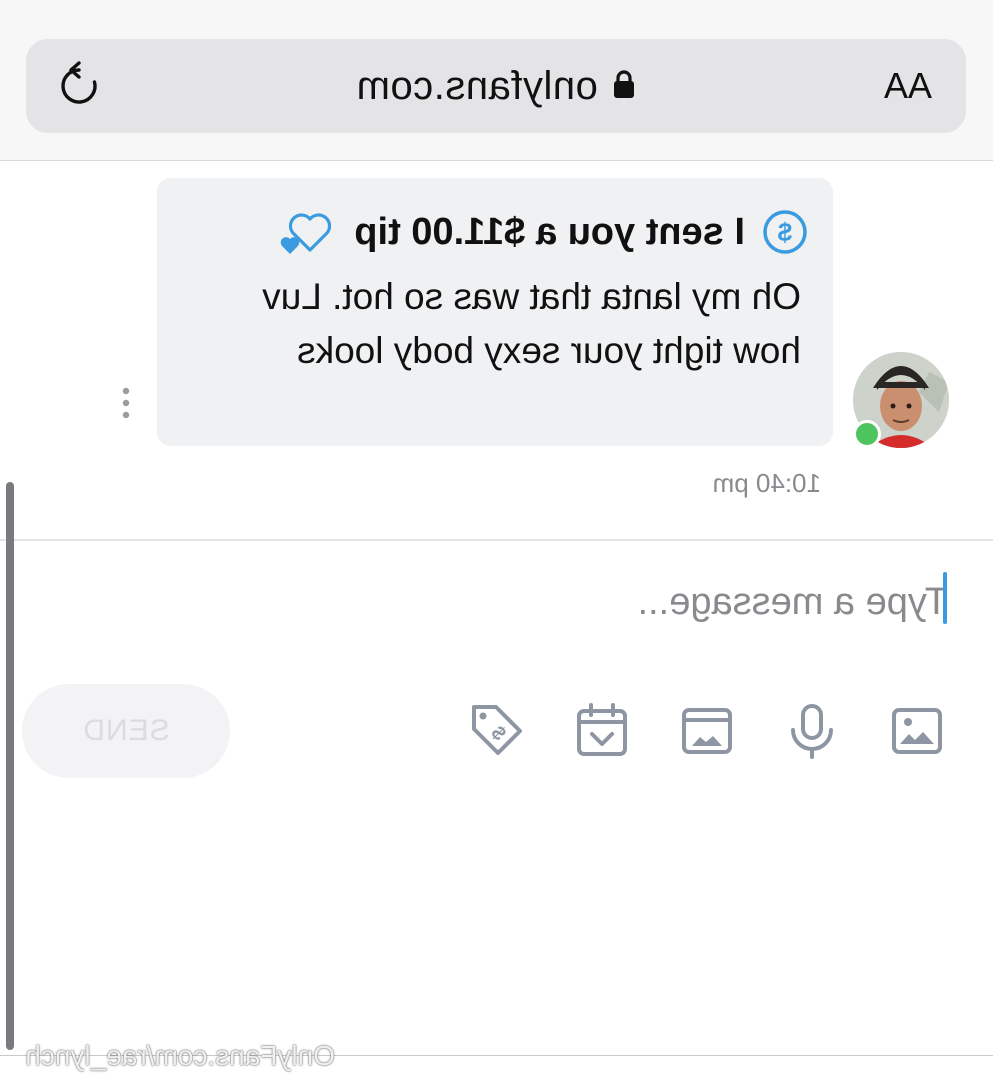 The width and height of the screenshot is (993, 1080). What do you see at coordinates (305, 232) in the screenshot?
I see `heart-icon` at bounding box center [305, 232].